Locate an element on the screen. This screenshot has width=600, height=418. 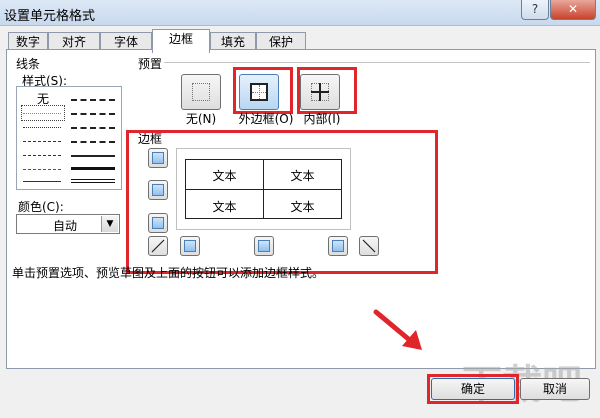
border-diagonal-up-button is located at coordinates (158, 246).